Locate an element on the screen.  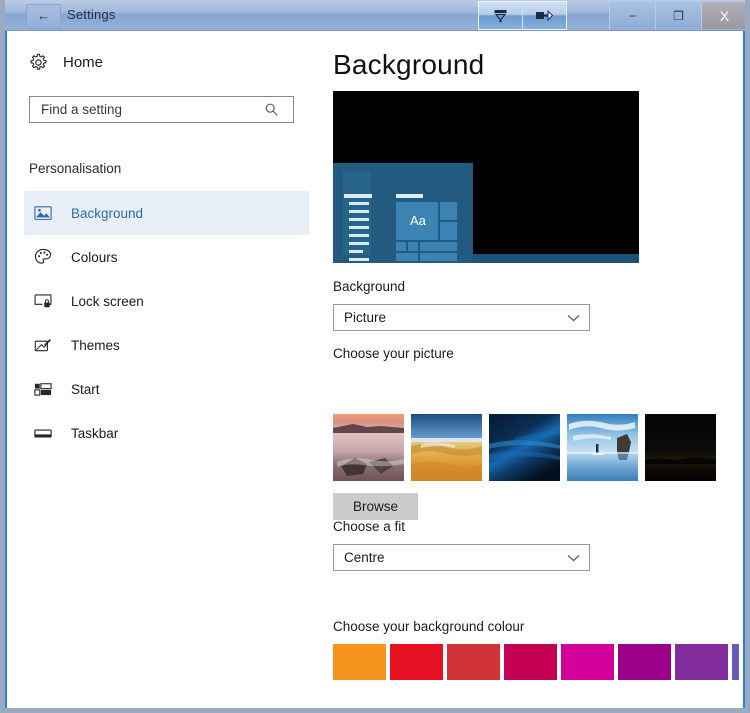
search-icon is located at coordinates (271, 109).